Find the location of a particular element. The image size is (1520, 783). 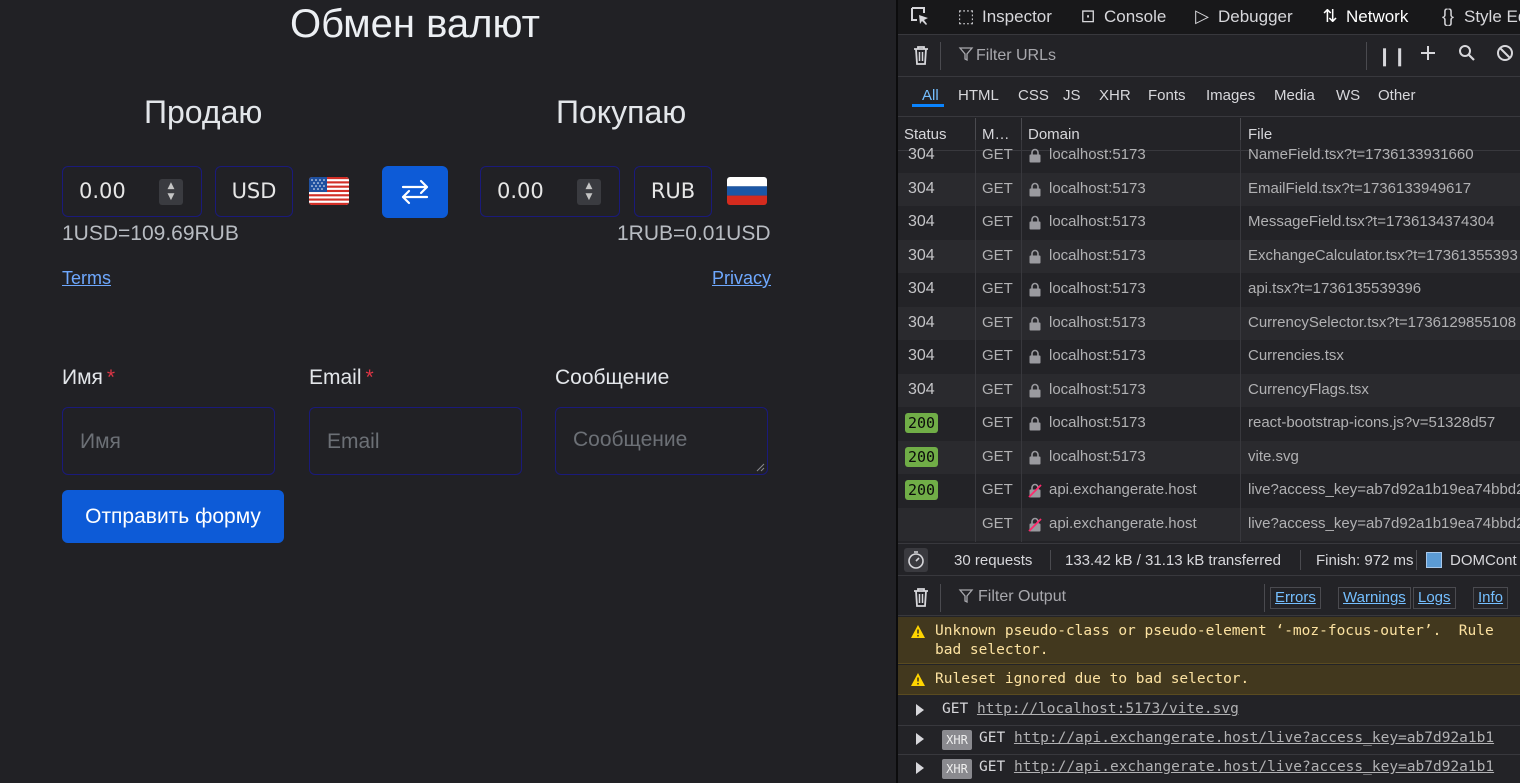

sell-amount-input: 0.00 ▲ ▼ is located at coordinates (132, 191).